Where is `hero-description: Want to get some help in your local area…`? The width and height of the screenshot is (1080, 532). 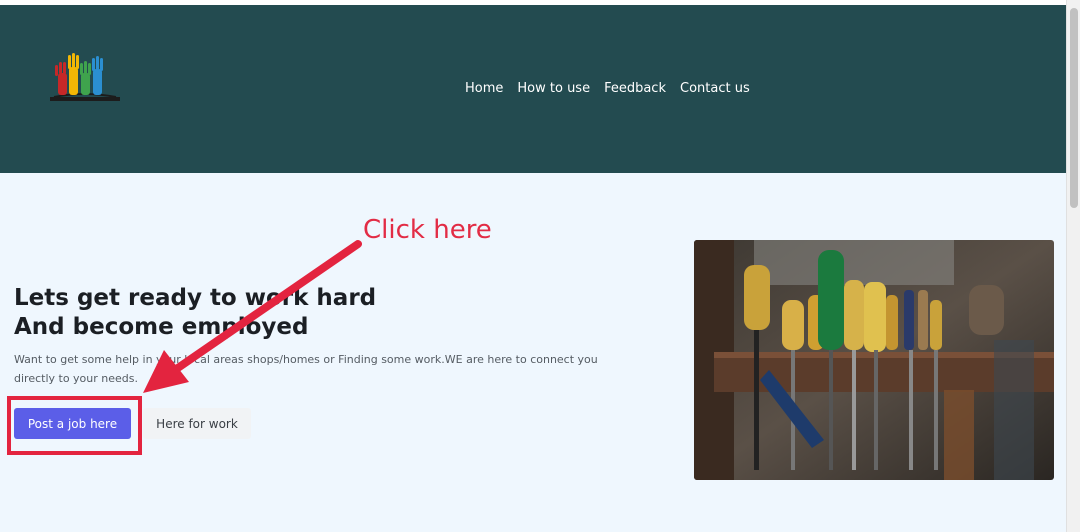 hero-description: Want to get some help in your local area… is located at coordinates (306, 369).